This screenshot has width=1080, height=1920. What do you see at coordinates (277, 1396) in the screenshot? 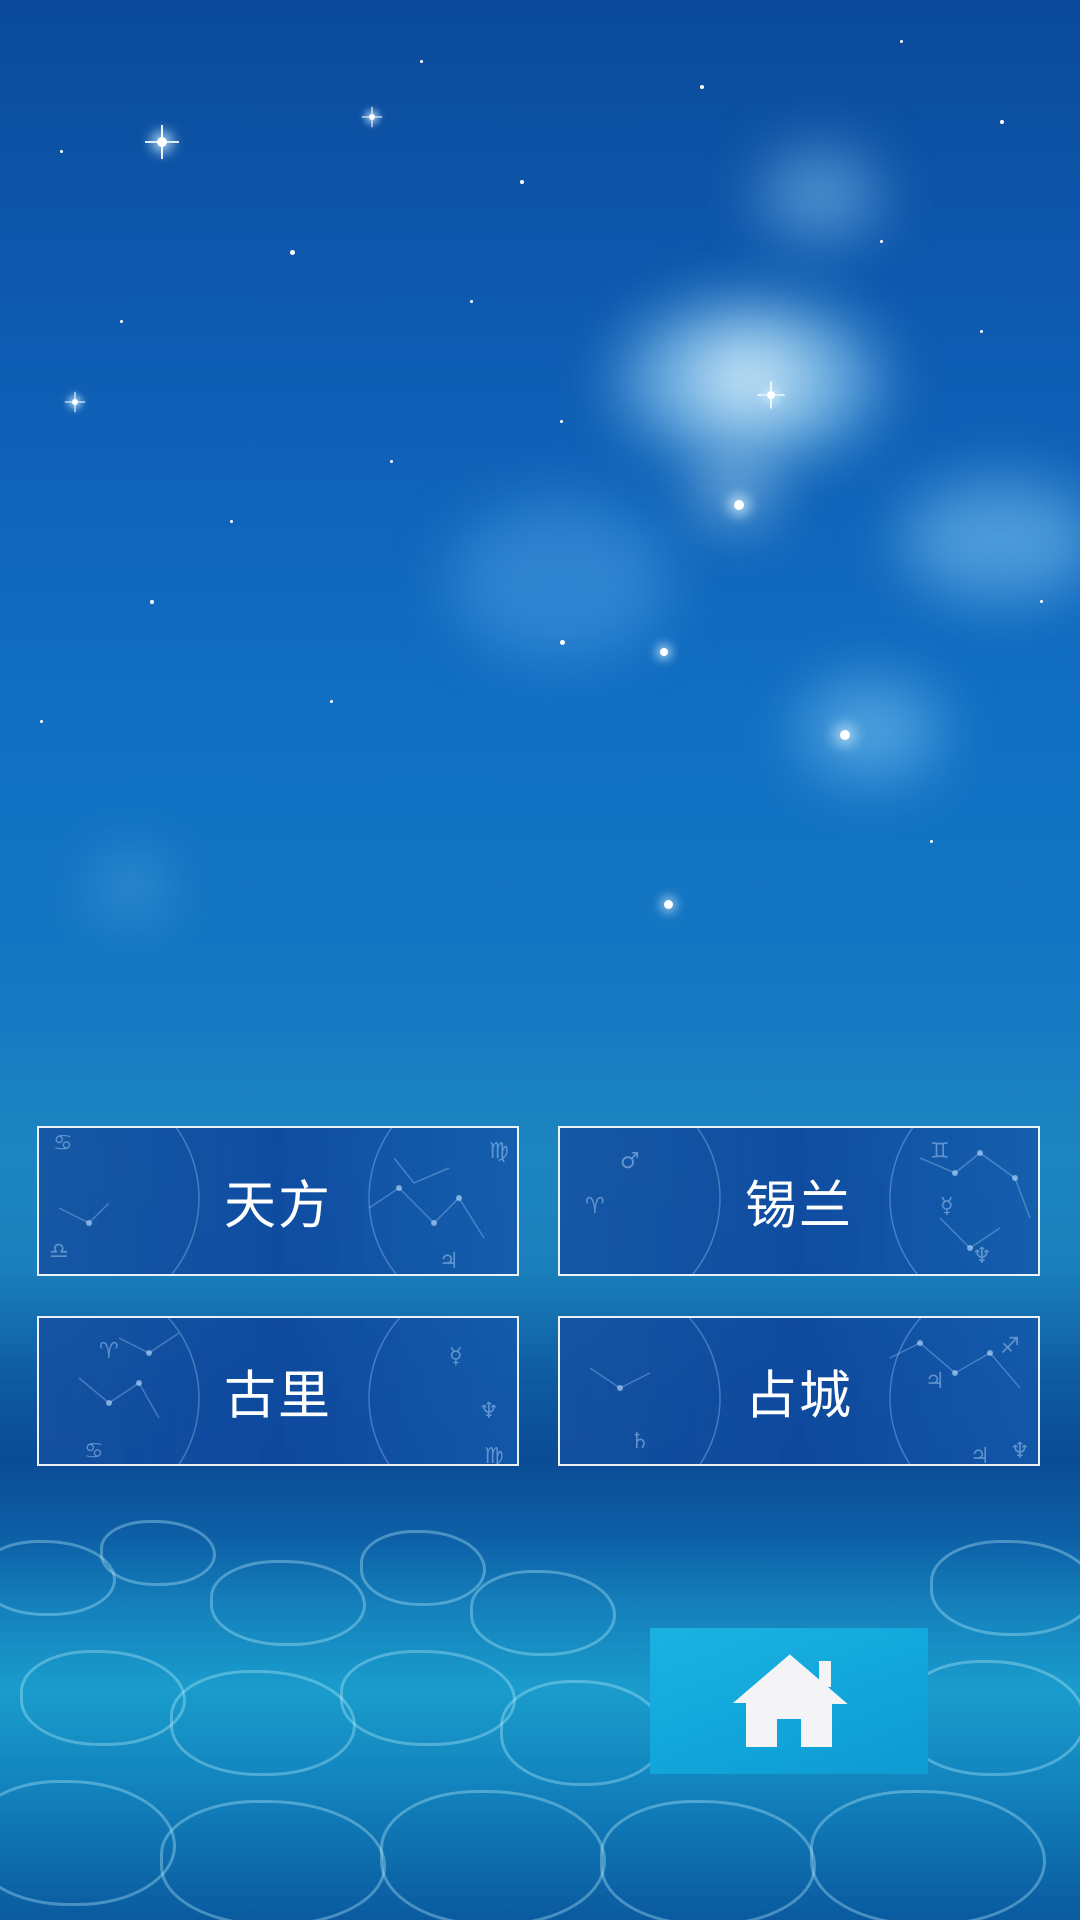
I see `city-label: 古里` at bounding box center [277, 1396].